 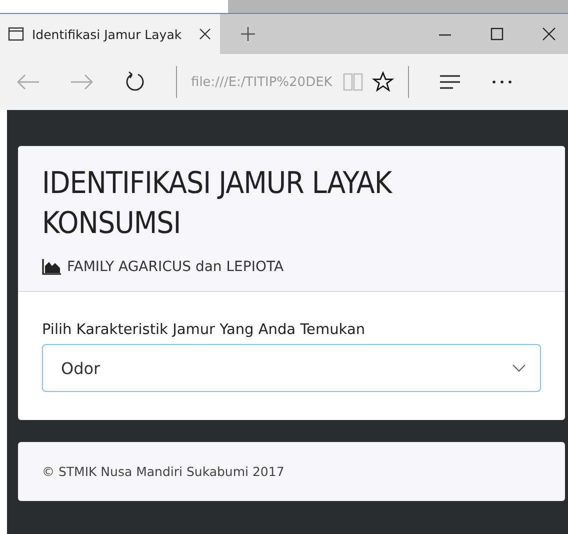 I want to click on star-icon, so click(x=383, y=82).